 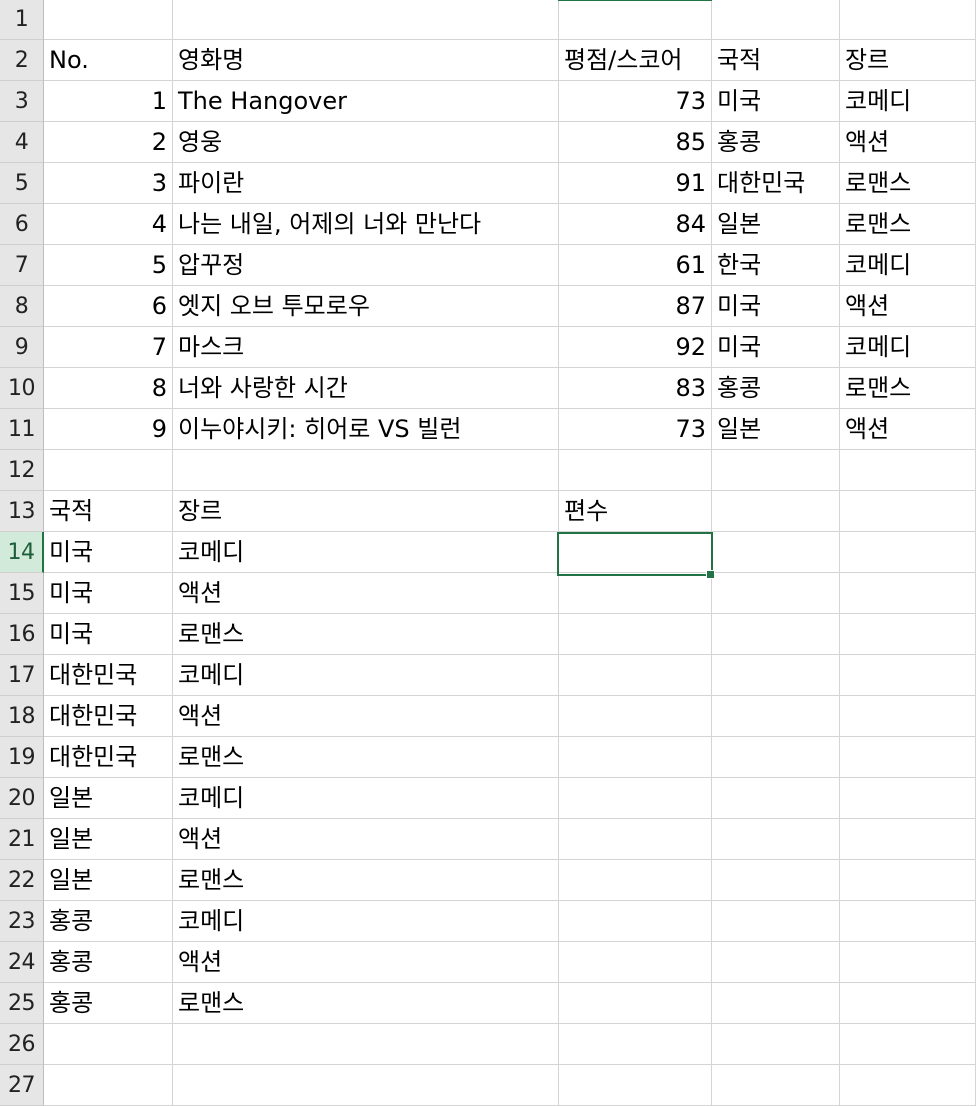 What do you see at coordinates (22, 675) in the screenshot?
I see `row-header: 17` at bounding box center [22, 675].